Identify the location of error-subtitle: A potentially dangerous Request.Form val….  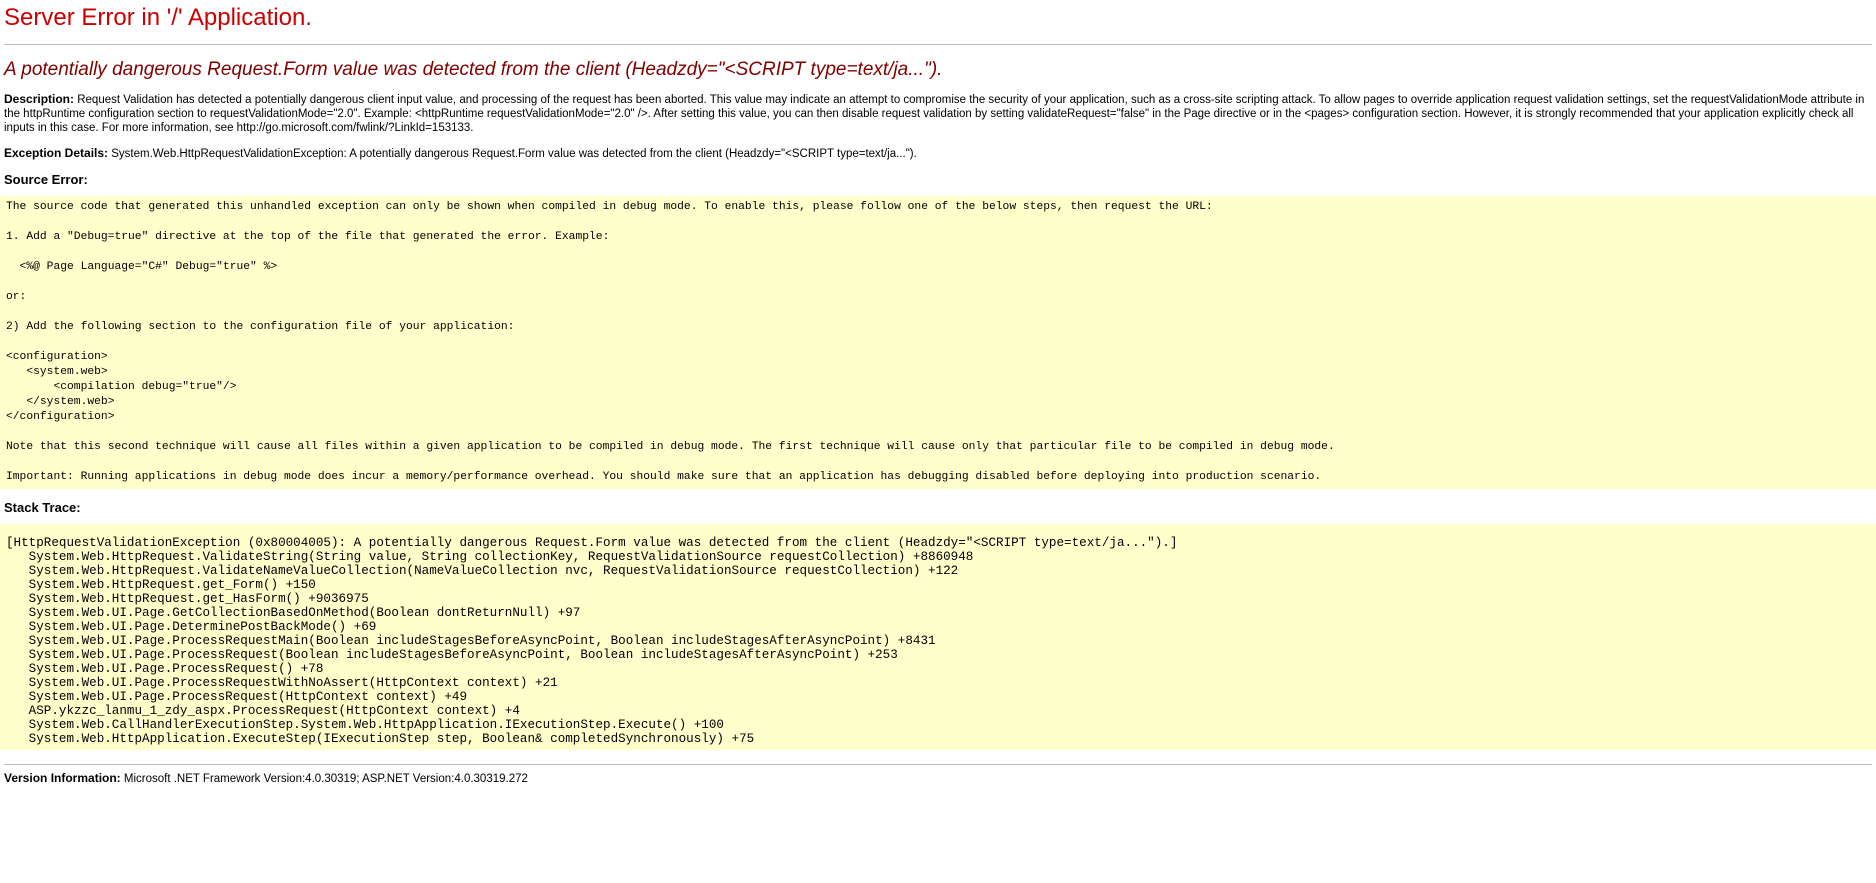
(473, 69).